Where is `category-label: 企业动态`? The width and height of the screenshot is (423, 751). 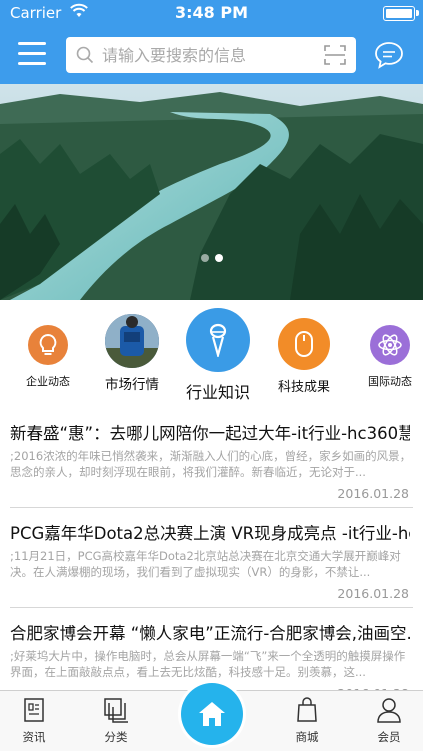
category-label: 企业动态 is located at coordinates (48, 381).